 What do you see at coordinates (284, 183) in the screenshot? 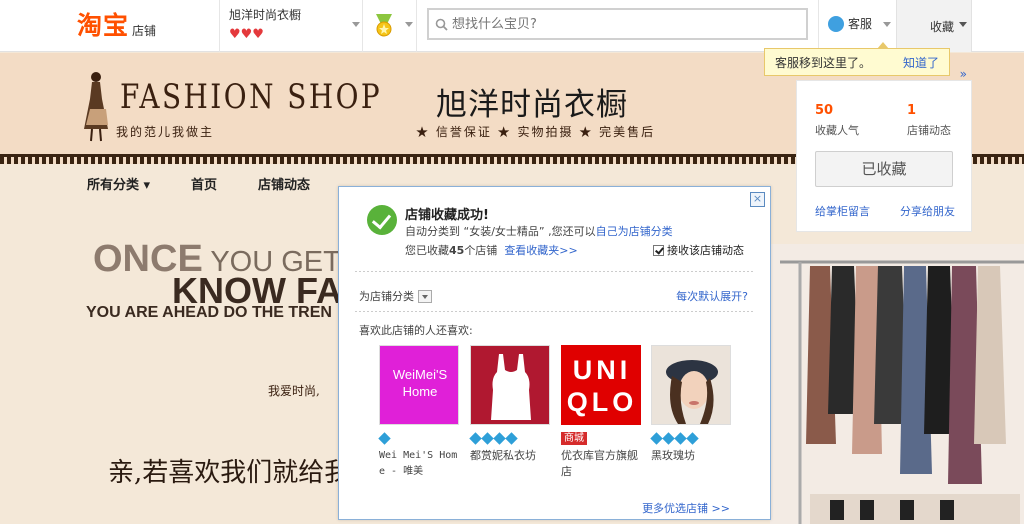
I see `nav-shop-news: 店铺动态` at bounding box center [284, 183].